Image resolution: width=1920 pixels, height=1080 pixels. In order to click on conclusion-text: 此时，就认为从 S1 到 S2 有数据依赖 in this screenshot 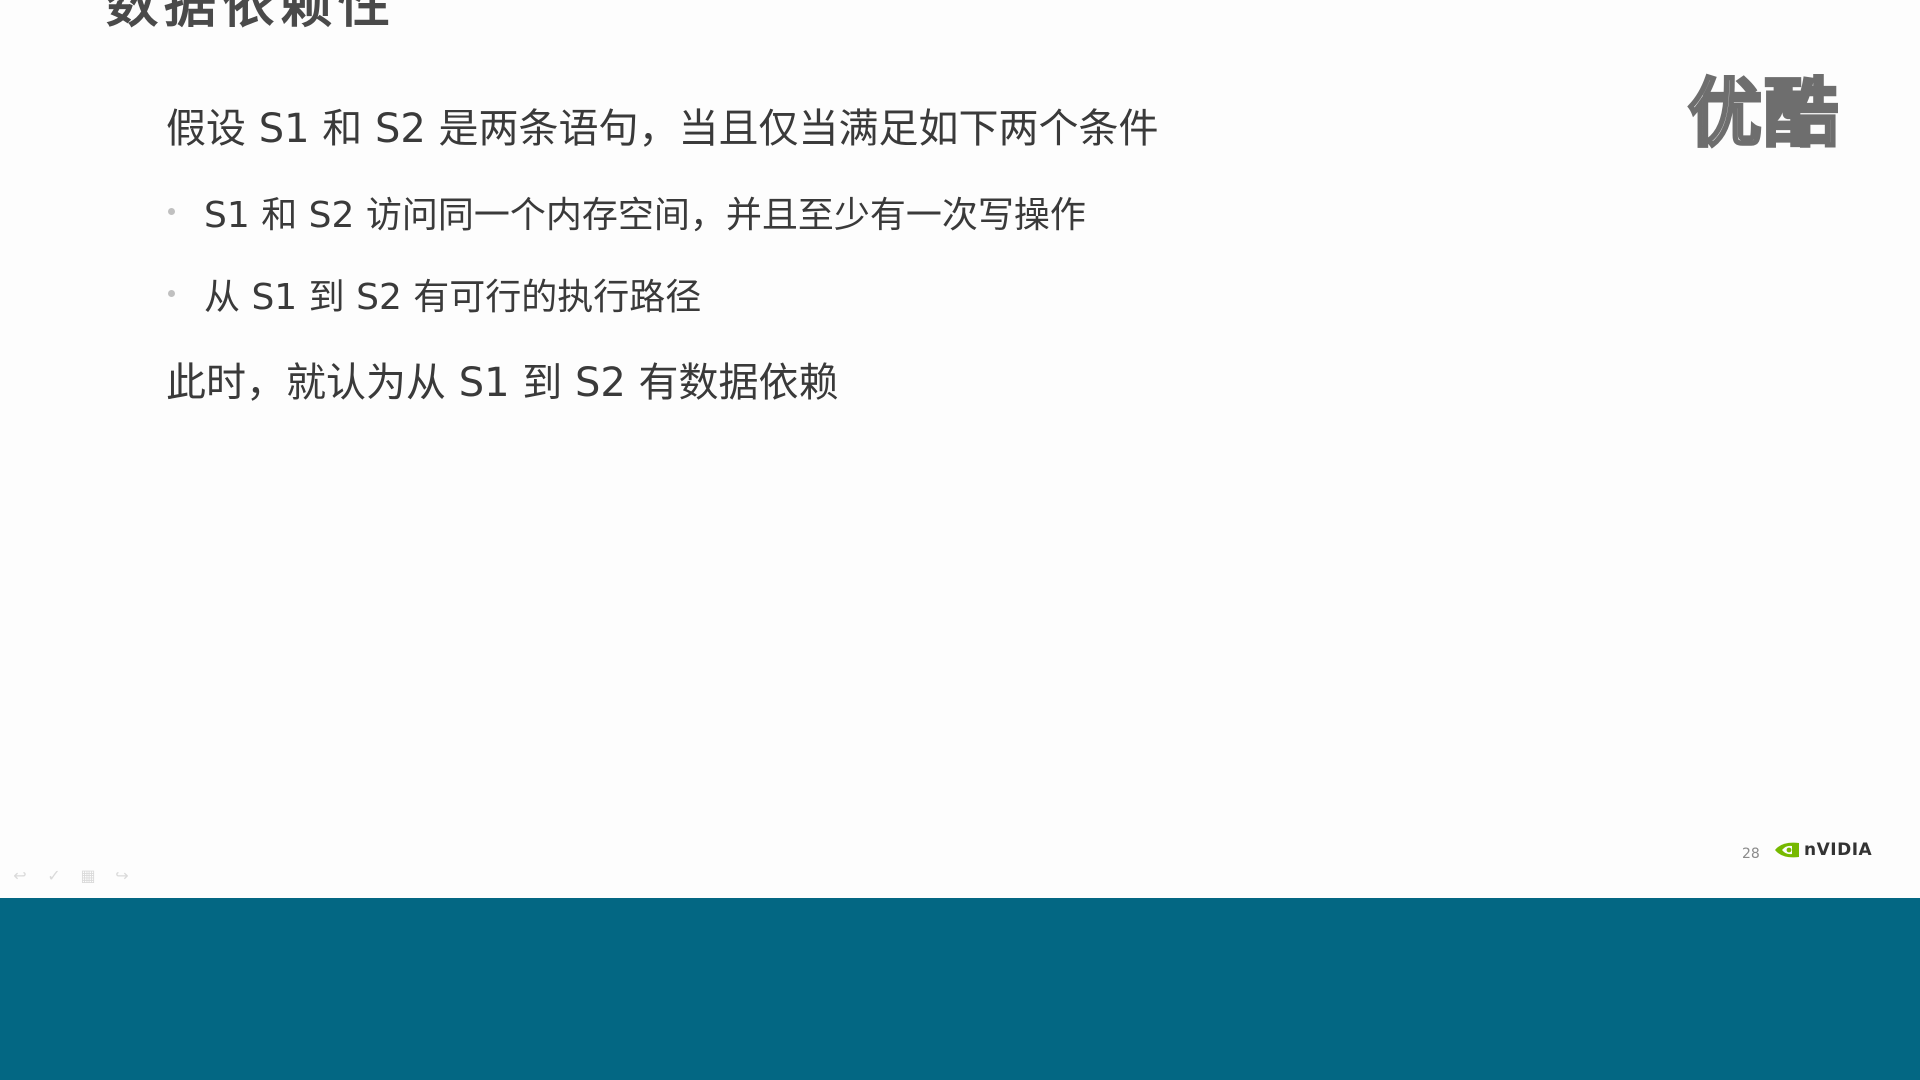, I will do `click(502, 383)`.